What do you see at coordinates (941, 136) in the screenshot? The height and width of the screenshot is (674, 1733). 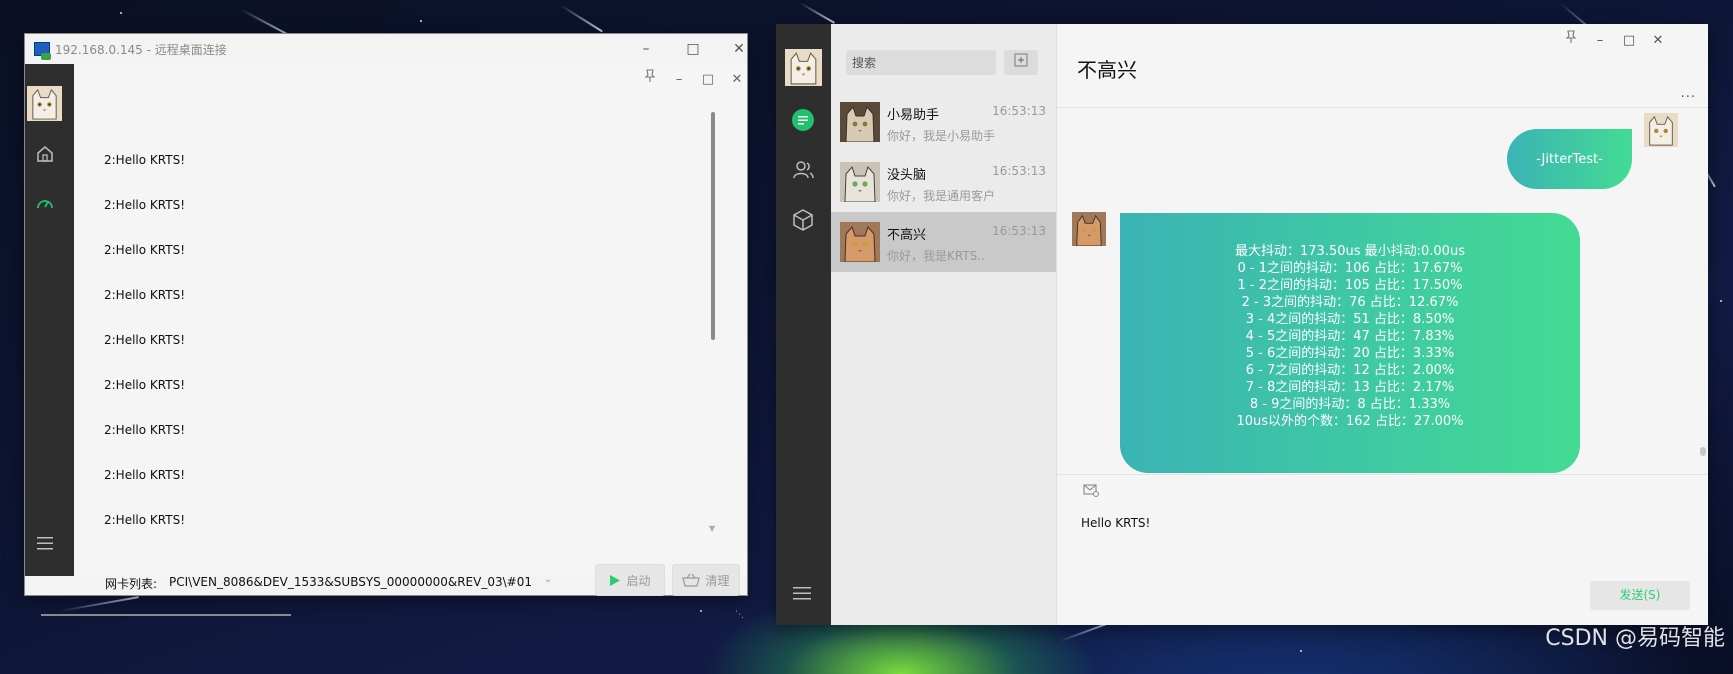 I see `contact-preview: 你好，我是小易助手` at bounding box center [941, 136].